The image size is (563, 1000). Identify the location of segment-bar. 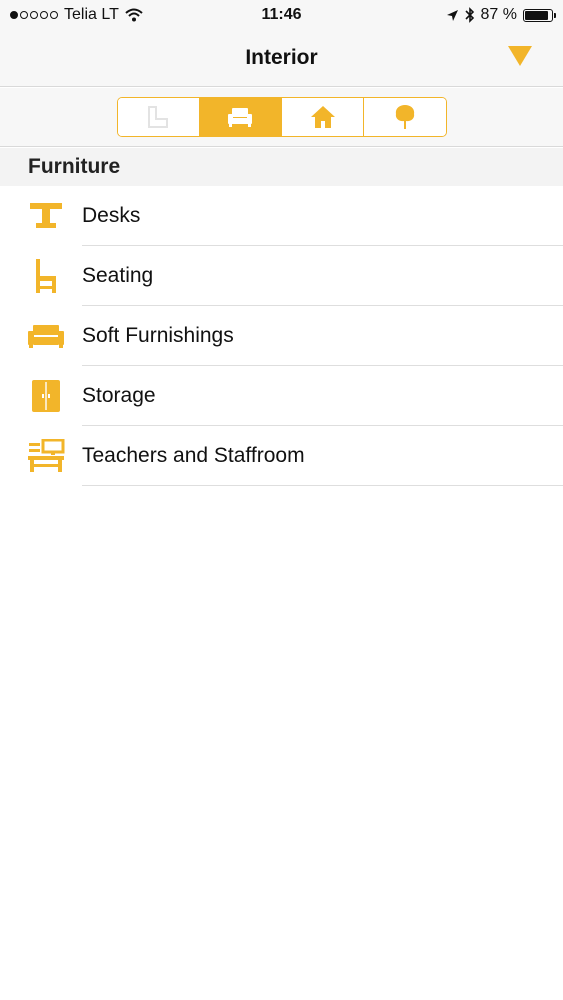
(281, 117).